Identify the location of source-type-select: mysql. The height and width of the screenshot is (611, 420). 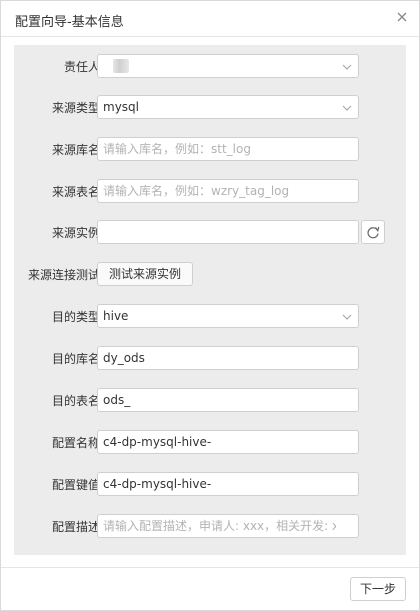
(228, 107).